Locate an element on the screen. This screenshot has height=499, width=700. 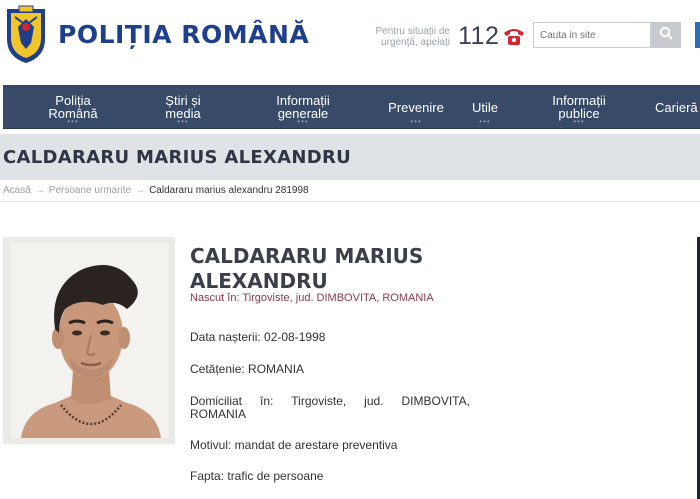
domicile-word: Tirgoviste, is located at coordinates (319, 401).